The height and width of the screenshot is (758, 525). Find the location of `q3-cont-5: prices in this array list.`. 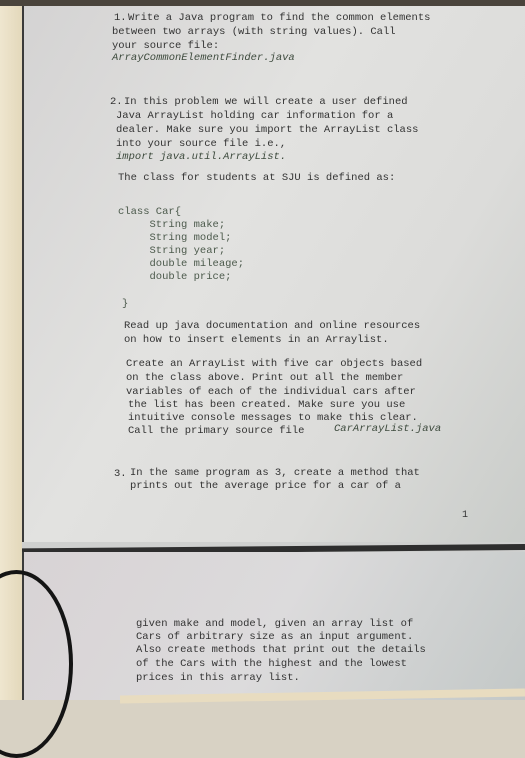

q3-cont-5: prices in this array list. is located at coordinates (218, 678).